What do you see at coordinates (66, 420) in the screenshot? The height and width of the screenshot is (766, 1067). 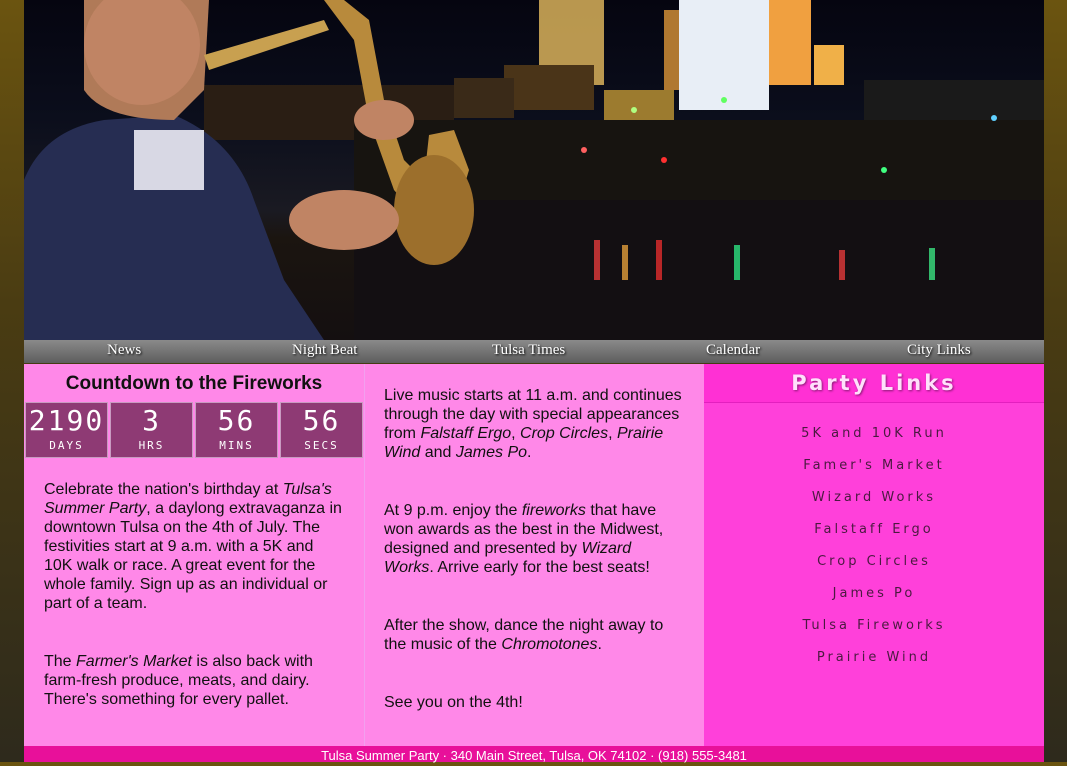 I see `countdown-days-value: 2190` at bounding box center [66, 420].